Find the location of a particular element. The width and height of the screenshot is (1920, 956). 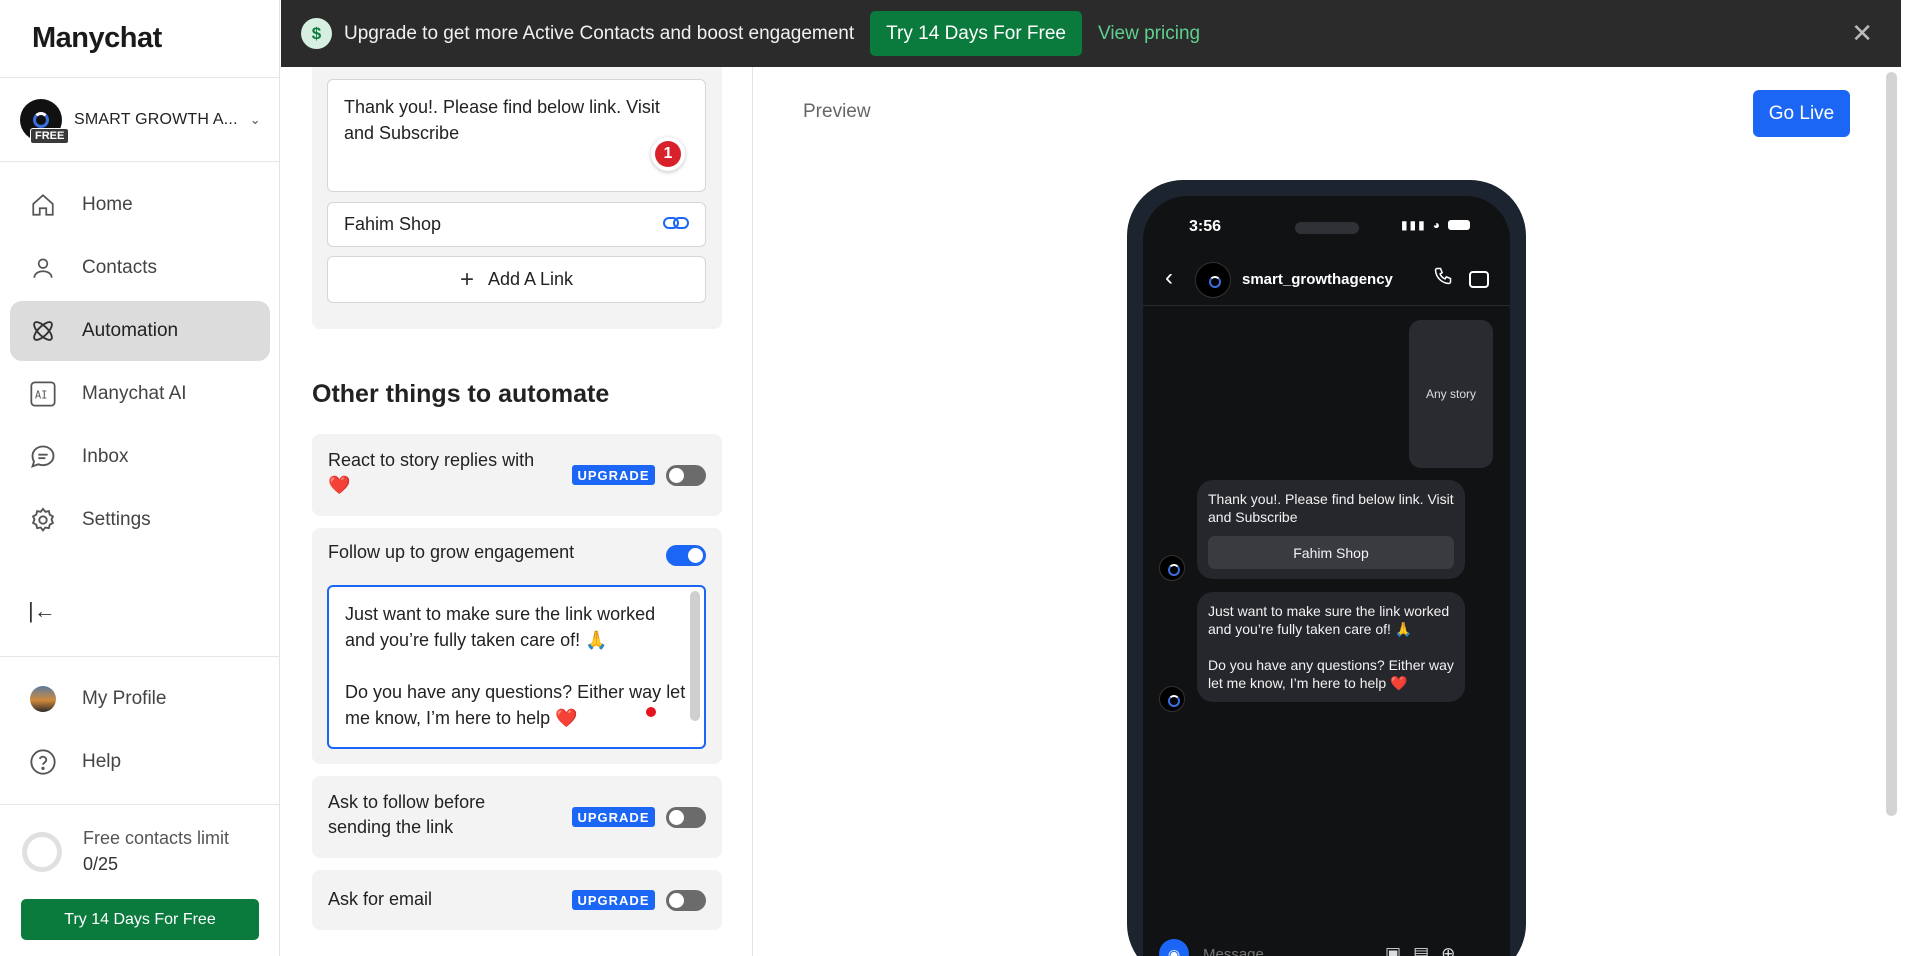

wifi-icon: ◕ is located at coordinates (1437, 225).